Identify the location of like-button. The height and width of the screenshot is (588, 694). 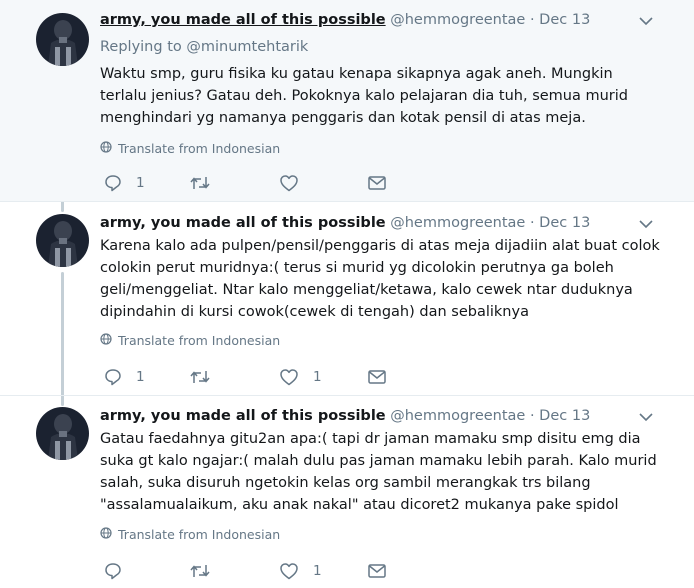
(296, 183).